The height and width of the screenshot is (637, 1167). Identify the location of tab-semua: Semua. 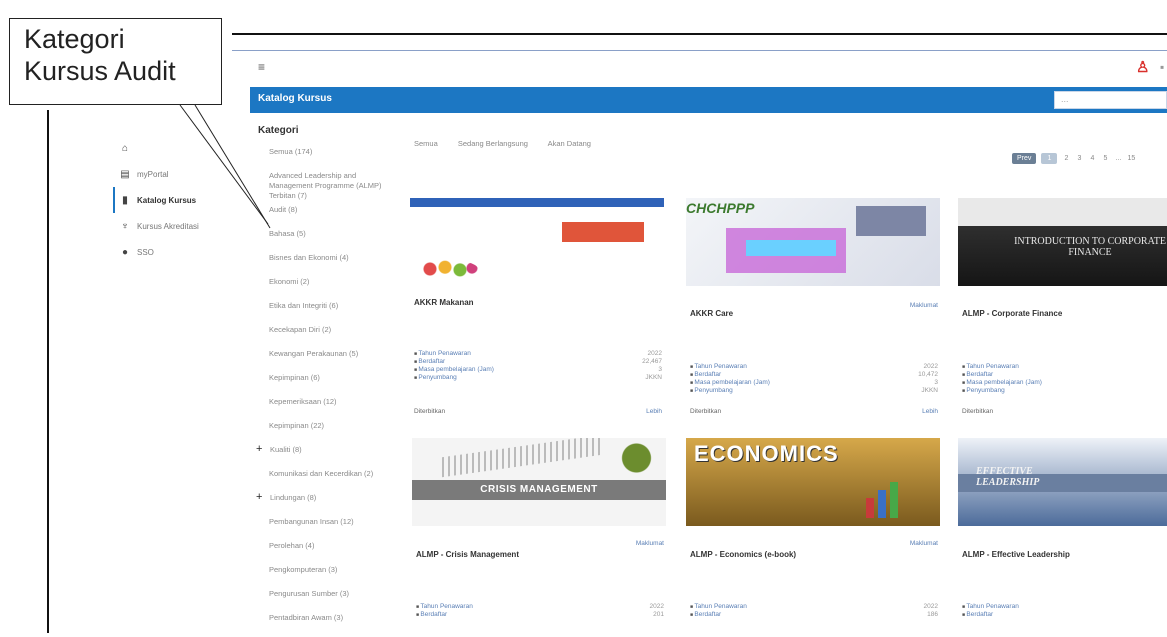
(426, 143).